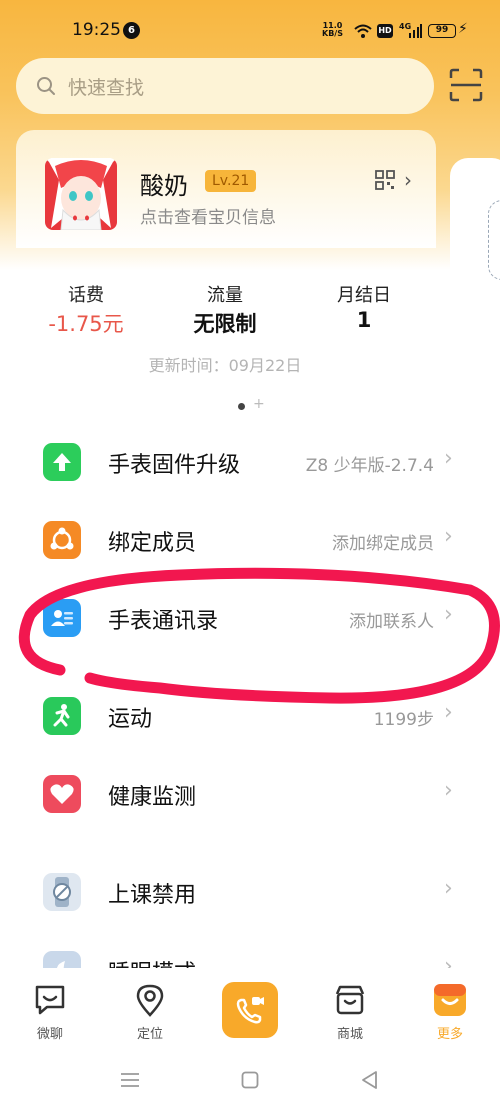 The width and height of the screenshot is (500, 1097). Describe the element at coordinates (163, 621) in the screenshot. I see `menu-label: 手表通讯录` at that location.